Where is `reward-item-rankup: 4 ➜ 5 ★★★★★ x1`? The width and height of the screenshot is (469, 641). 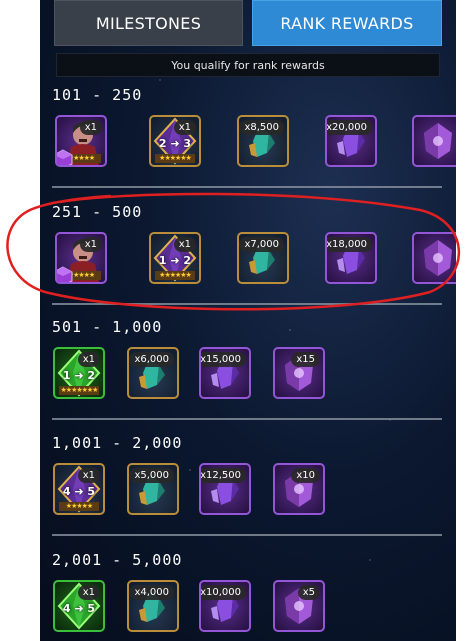
reward-item-rankup: 4 ➜ 5 ★★★★★ x1 is located at coordinates (79, 489).